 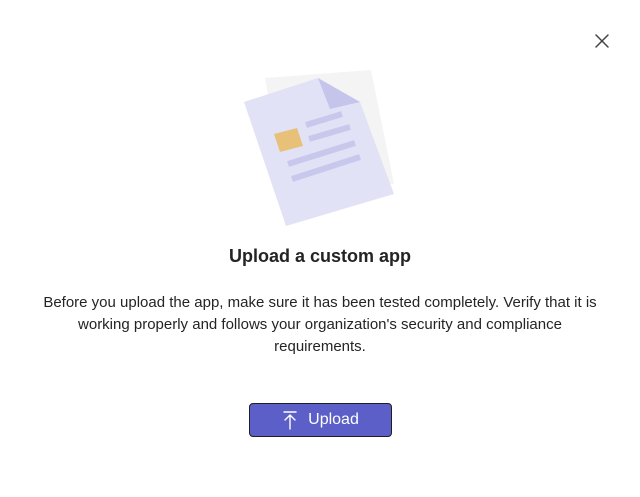 What do you see at coordinates (320, 256) in the screenshot?
I see `dialog-title: Upload a custom app` at bounding box center [320, 256].